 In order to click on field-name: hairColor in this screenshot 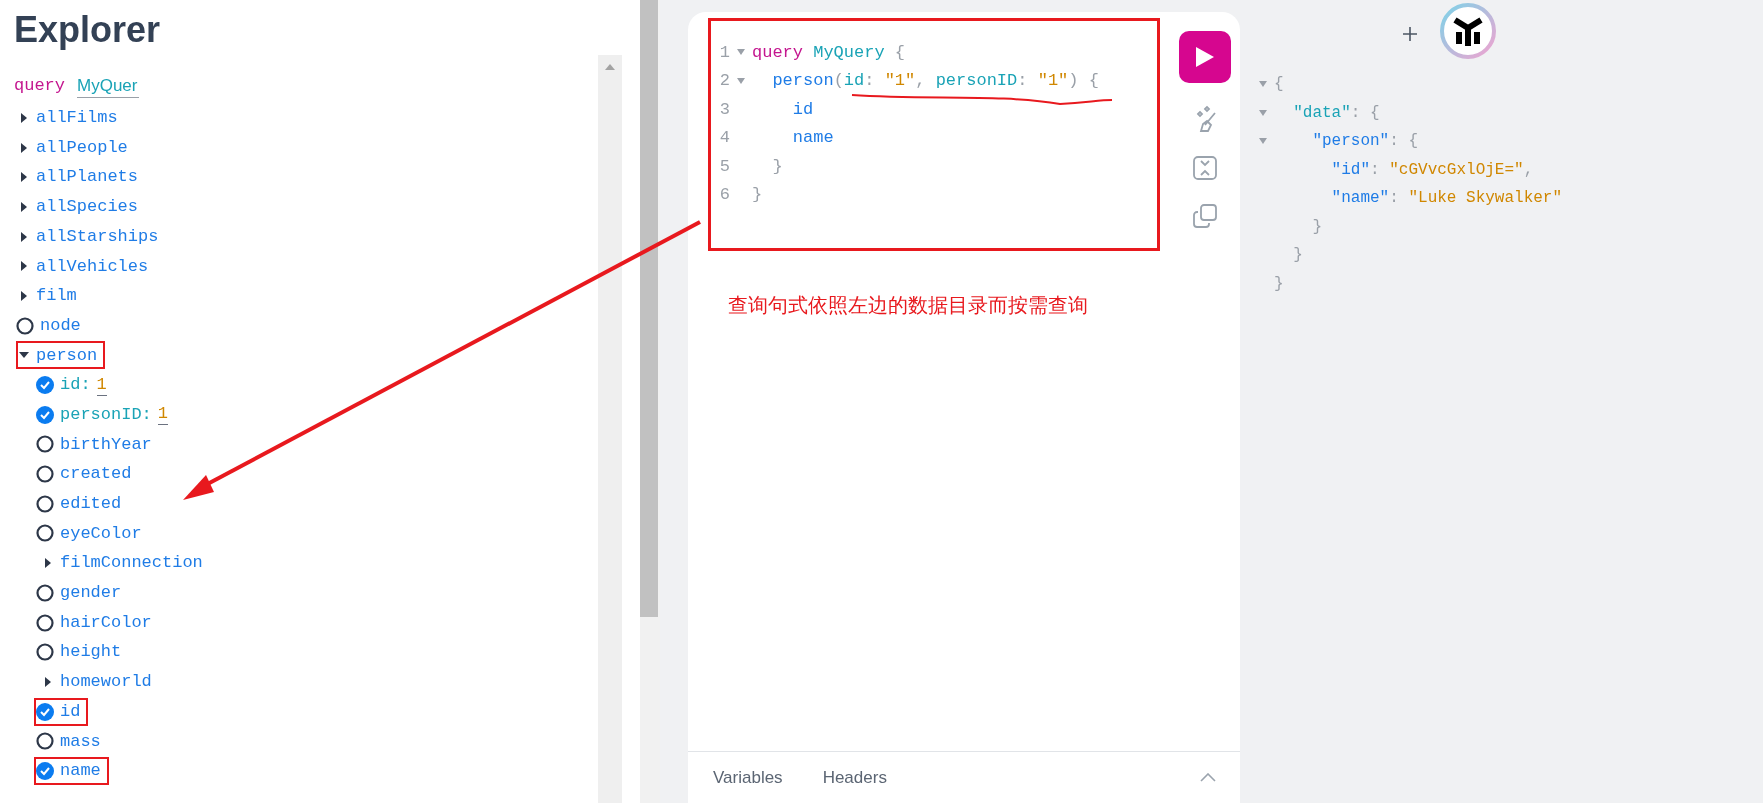, I will do `click(106, 622)`.